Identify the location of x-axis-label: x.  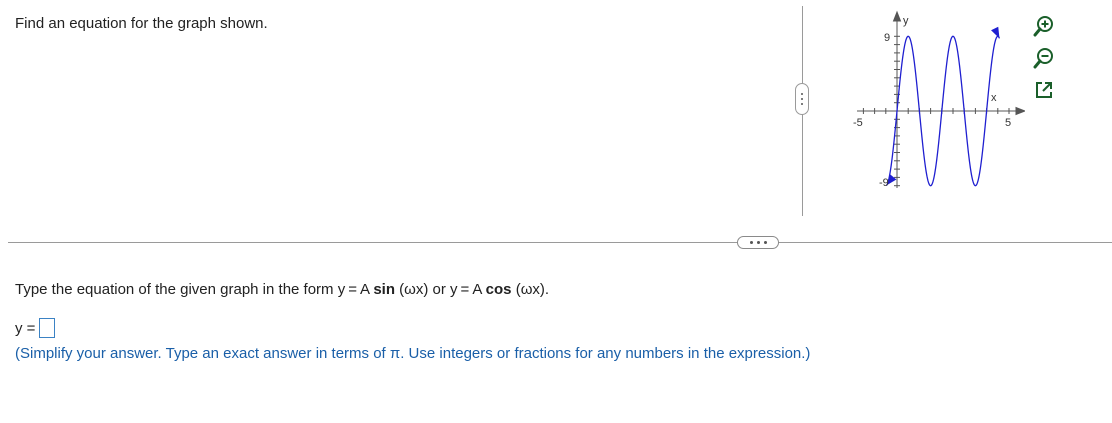
(994, 98).